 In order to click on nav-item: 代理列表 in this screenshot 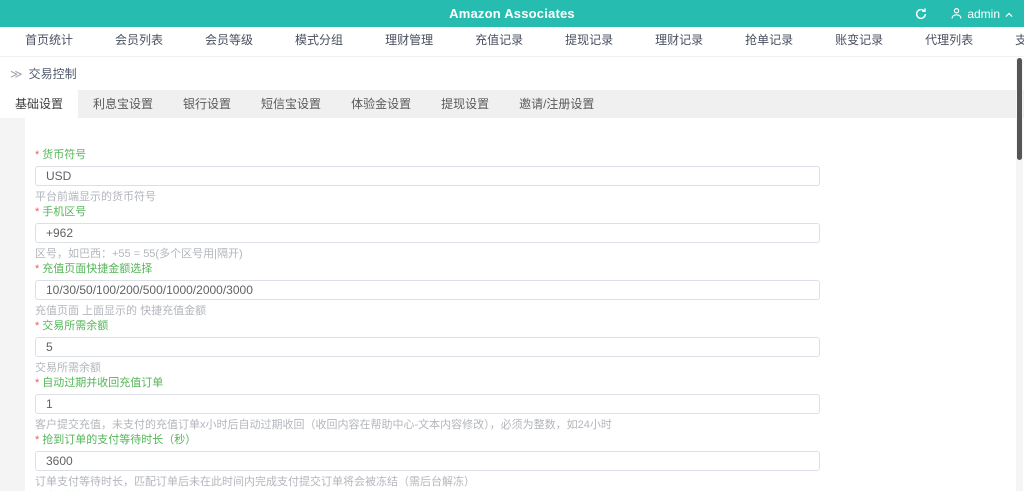, I will do `click(949, 41)`.